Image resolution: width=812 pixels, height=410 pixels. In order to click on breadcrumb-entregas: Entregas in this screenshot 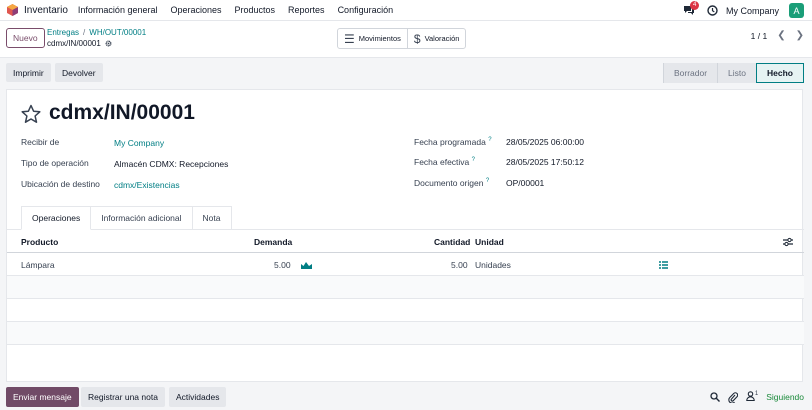, I will do `click(63, 32)`.